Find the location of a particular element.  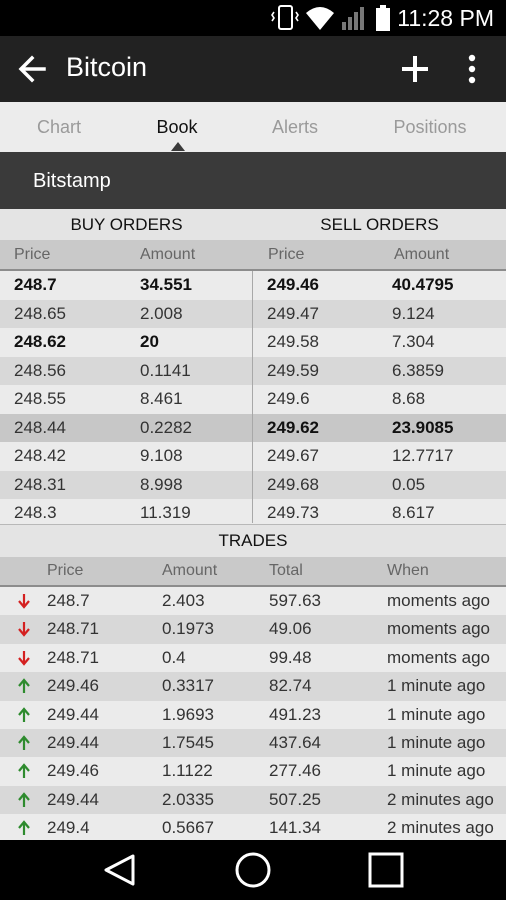

sell-price-cell: 249.46 is located at coordinates (293, 284).